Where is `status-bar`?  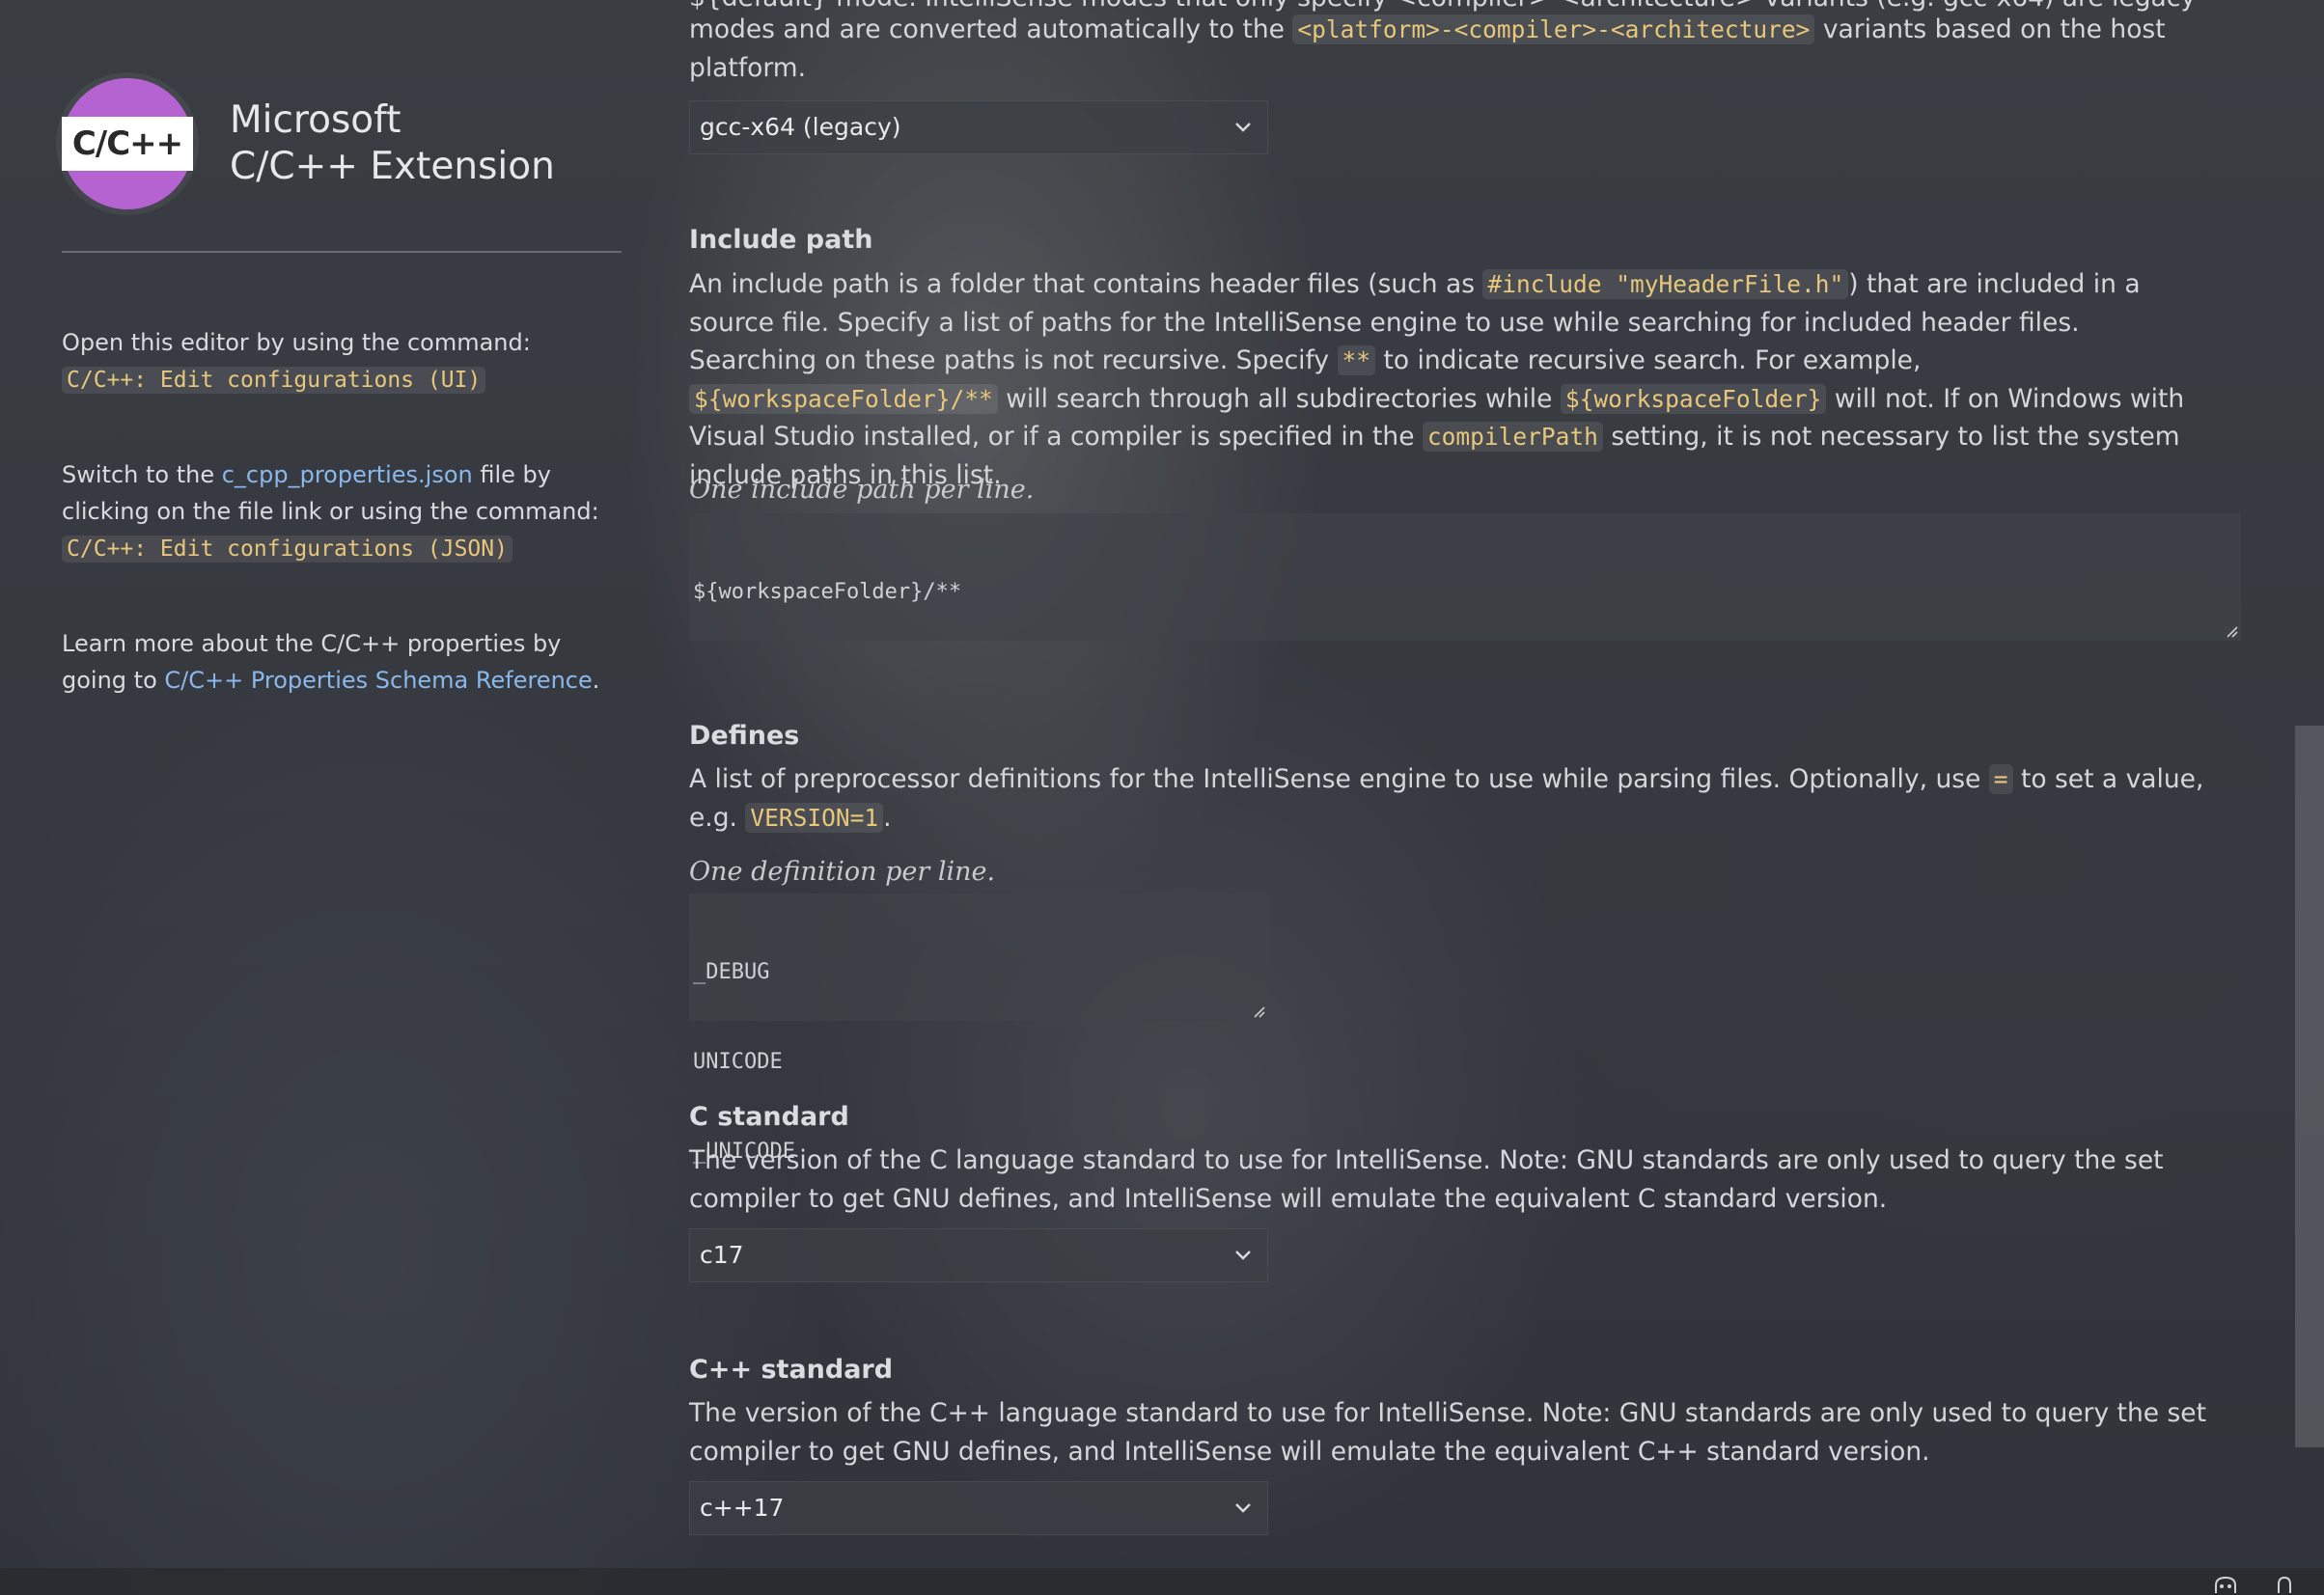
status-bar is located at coordinates (1162, 1581).